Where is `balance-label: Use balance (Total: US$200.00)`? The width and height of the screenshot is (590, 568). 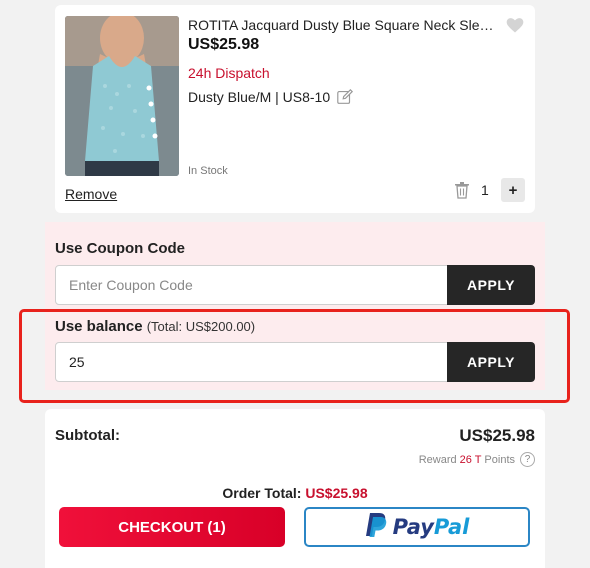 balance-label: Use balance (Total: US$200.00) is located at coordinates (155, 326).